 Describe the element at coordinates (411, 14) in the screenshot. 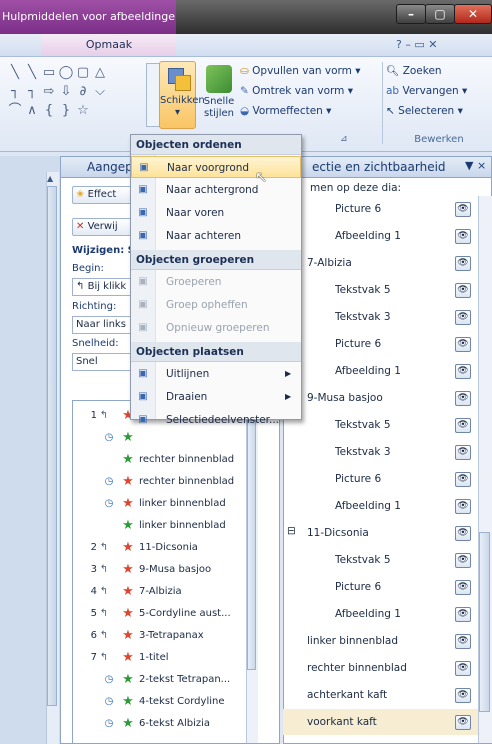

I see `minimize-button: –` at that location.